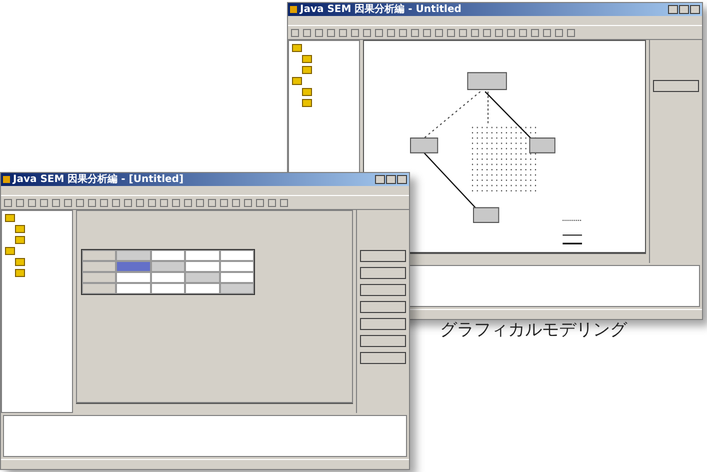 This screenshot has height=472, width=707. I want to click on legend-drawing, so click(572, 232).